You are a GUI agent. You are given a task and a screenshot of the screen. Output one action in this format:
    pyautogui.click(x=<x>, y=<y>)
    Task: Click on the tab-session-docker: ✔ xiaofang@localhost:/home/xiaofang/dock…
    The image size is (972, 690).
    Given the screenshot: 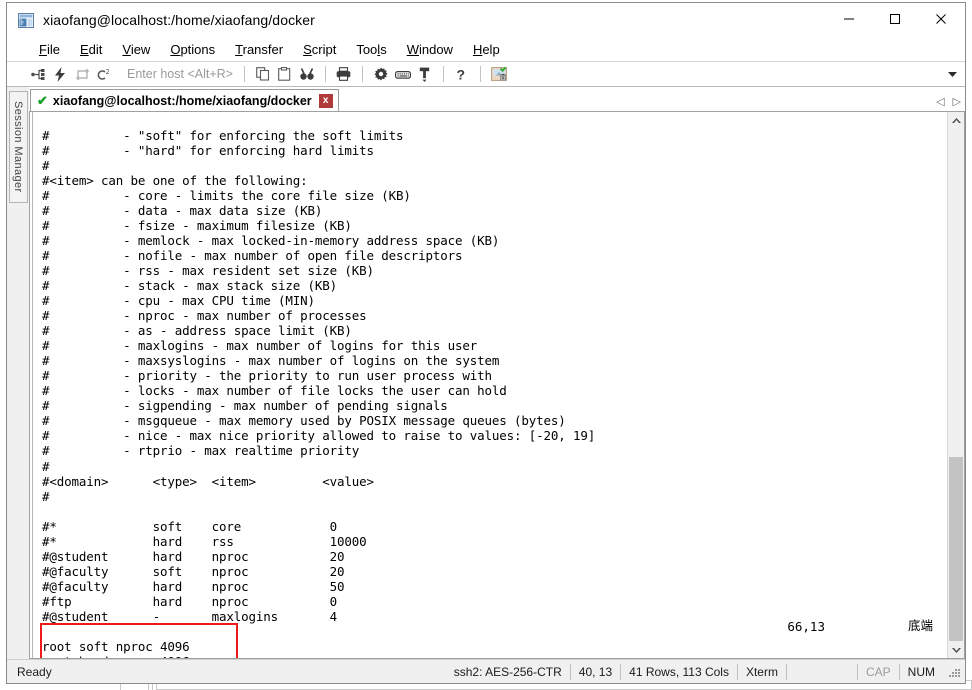 What is the action you would take?
    pyautogui.click(x=184, y=100)
    